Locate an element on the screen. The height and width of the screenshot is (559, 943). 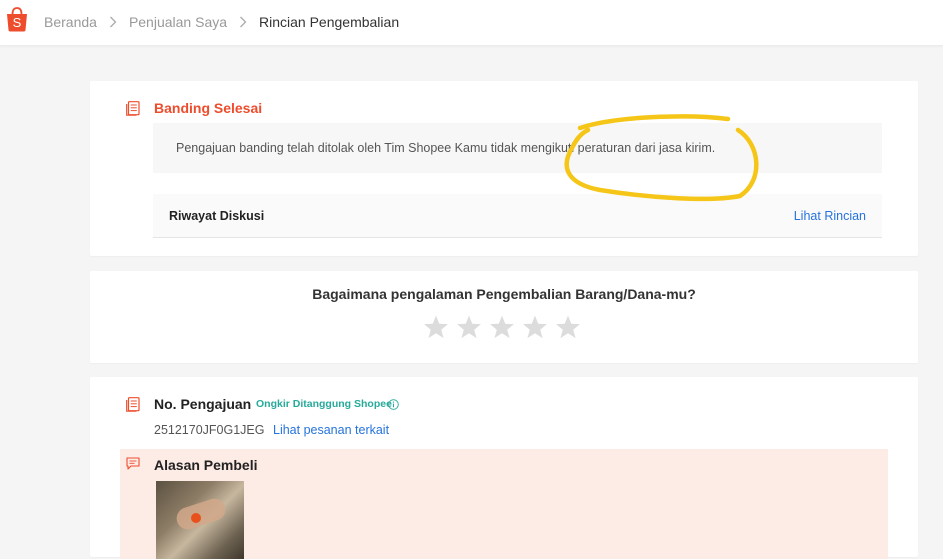
photo-content is located at coordinates (201, 514).